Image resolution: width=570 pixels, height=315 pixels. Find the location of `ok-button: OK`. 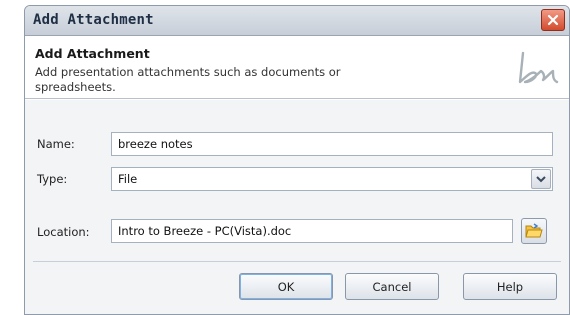

ok-button: OK is located at coordinates (286, 286).